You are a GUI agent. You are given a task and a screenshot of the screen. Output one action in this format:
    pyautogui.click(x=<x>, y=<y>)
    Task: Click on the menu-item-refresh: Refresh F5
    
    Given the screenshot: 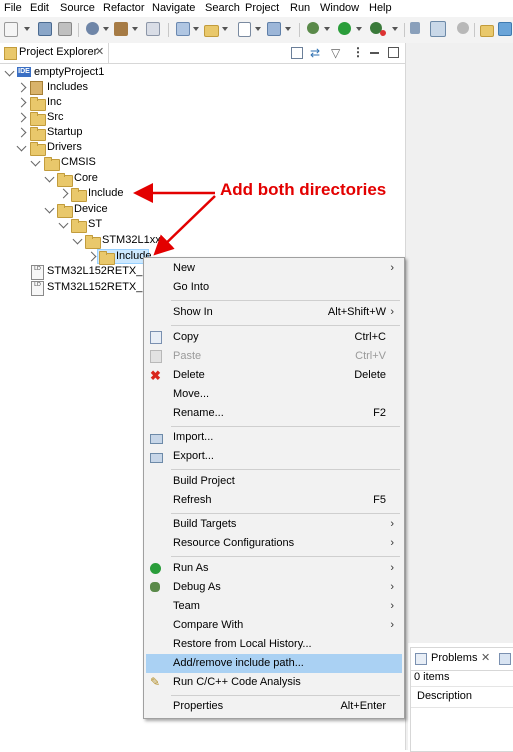 What is the action you would take?
    pyautogui.click(x=274, y=500)
    